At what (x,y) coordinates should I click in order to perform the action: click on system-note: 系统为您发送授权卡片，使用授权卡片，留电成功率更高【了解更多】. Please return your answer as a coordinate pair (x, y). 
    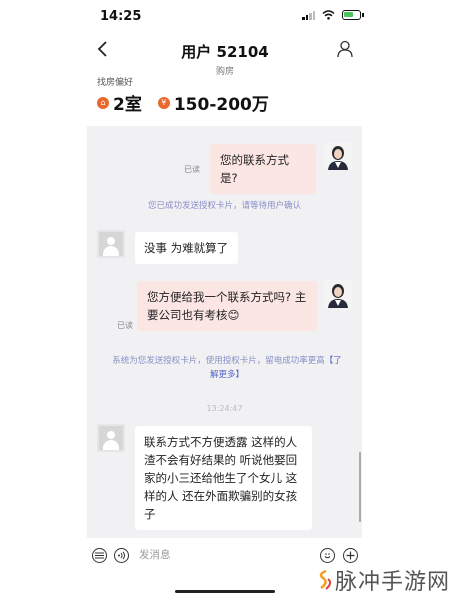
    Looking at the image, I should click on (227, 368).